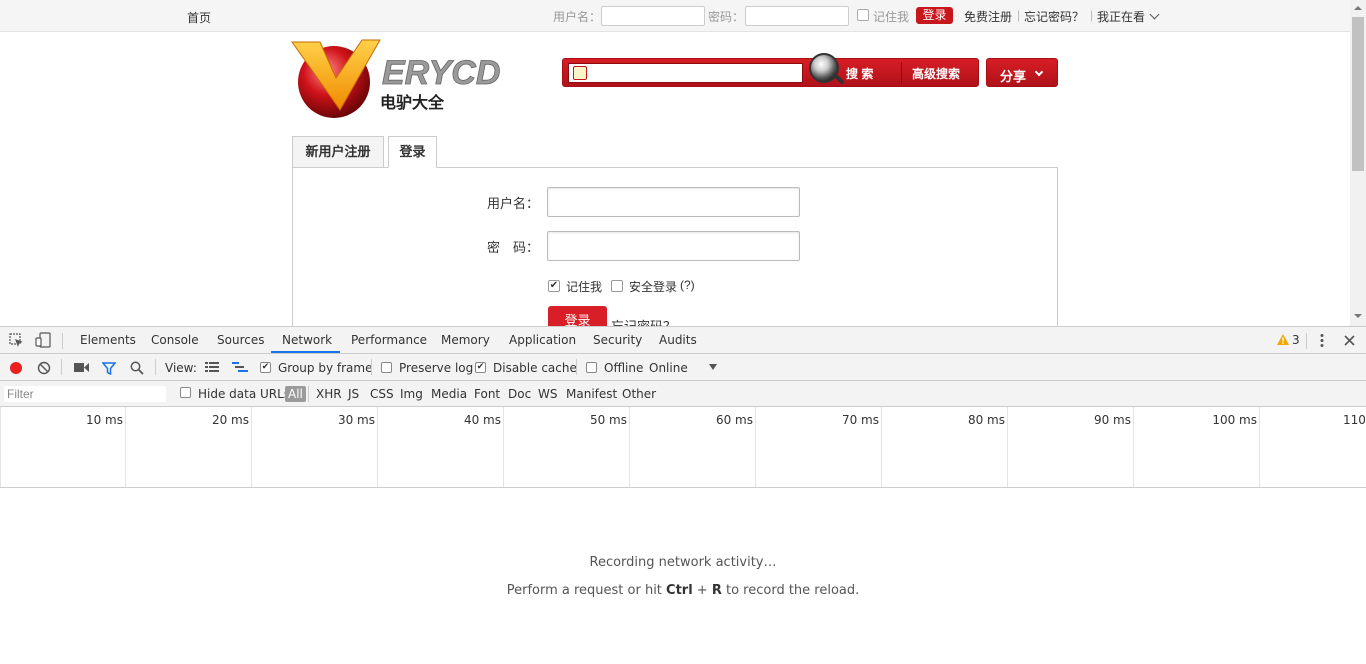 The width and height of the screenshot is (1366, 664). I want to click on filter-type-css: CSS, so click(382, 394).